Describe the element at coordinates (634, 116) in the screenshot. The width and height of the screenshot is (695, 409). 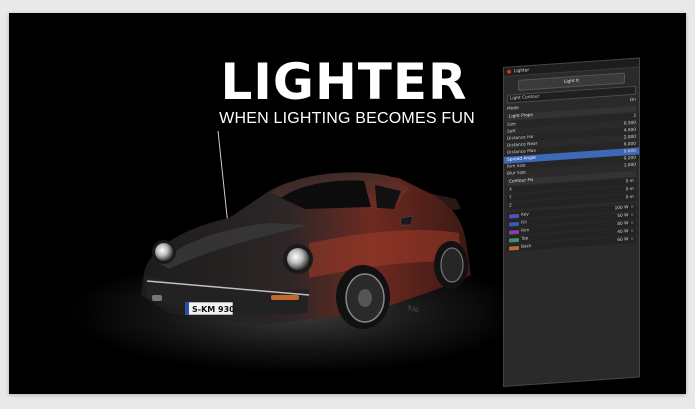
I see `prop-value: 3` at that location.